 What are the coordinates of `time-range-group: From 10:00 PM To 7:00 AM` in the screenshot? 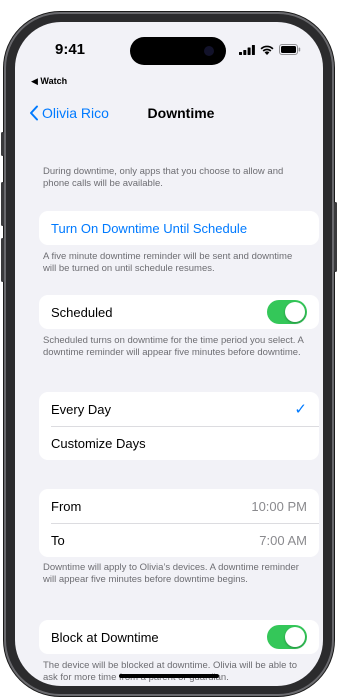 It's located at (179, 523).